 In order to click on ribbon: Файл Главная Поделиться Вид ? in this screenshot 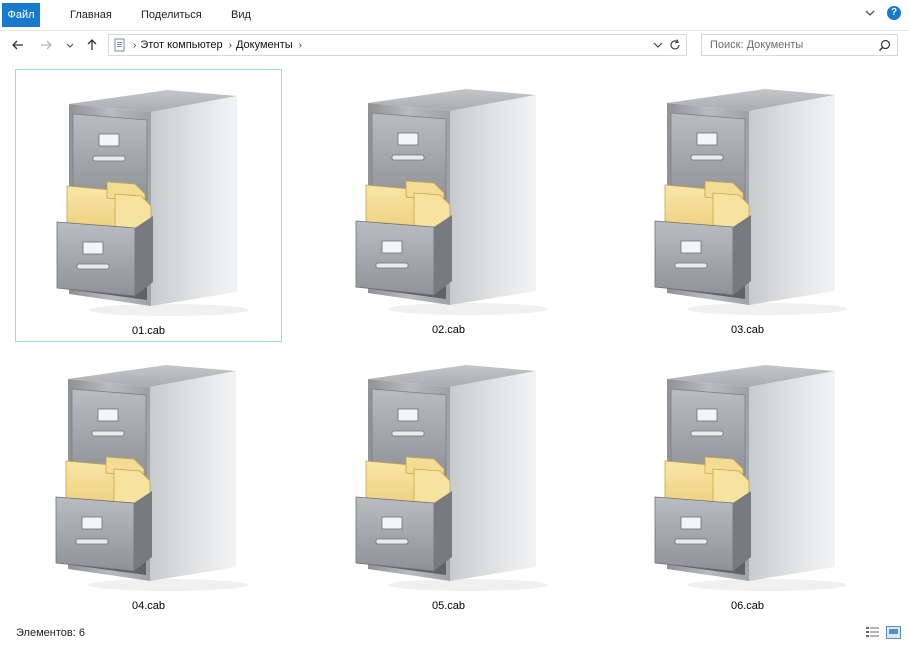, I will do `click(454, 15)`.